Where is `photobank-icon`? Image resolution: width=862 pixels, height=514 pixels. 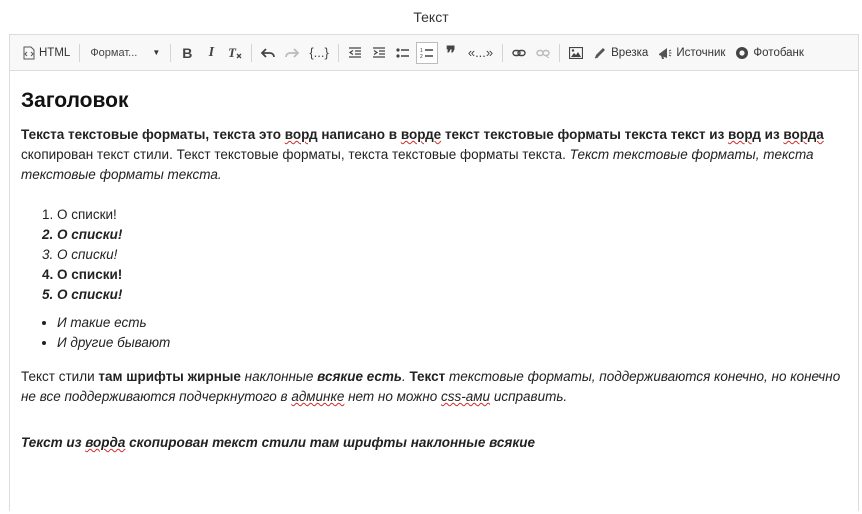
photobank-icon is located at coordinates (742, 53).